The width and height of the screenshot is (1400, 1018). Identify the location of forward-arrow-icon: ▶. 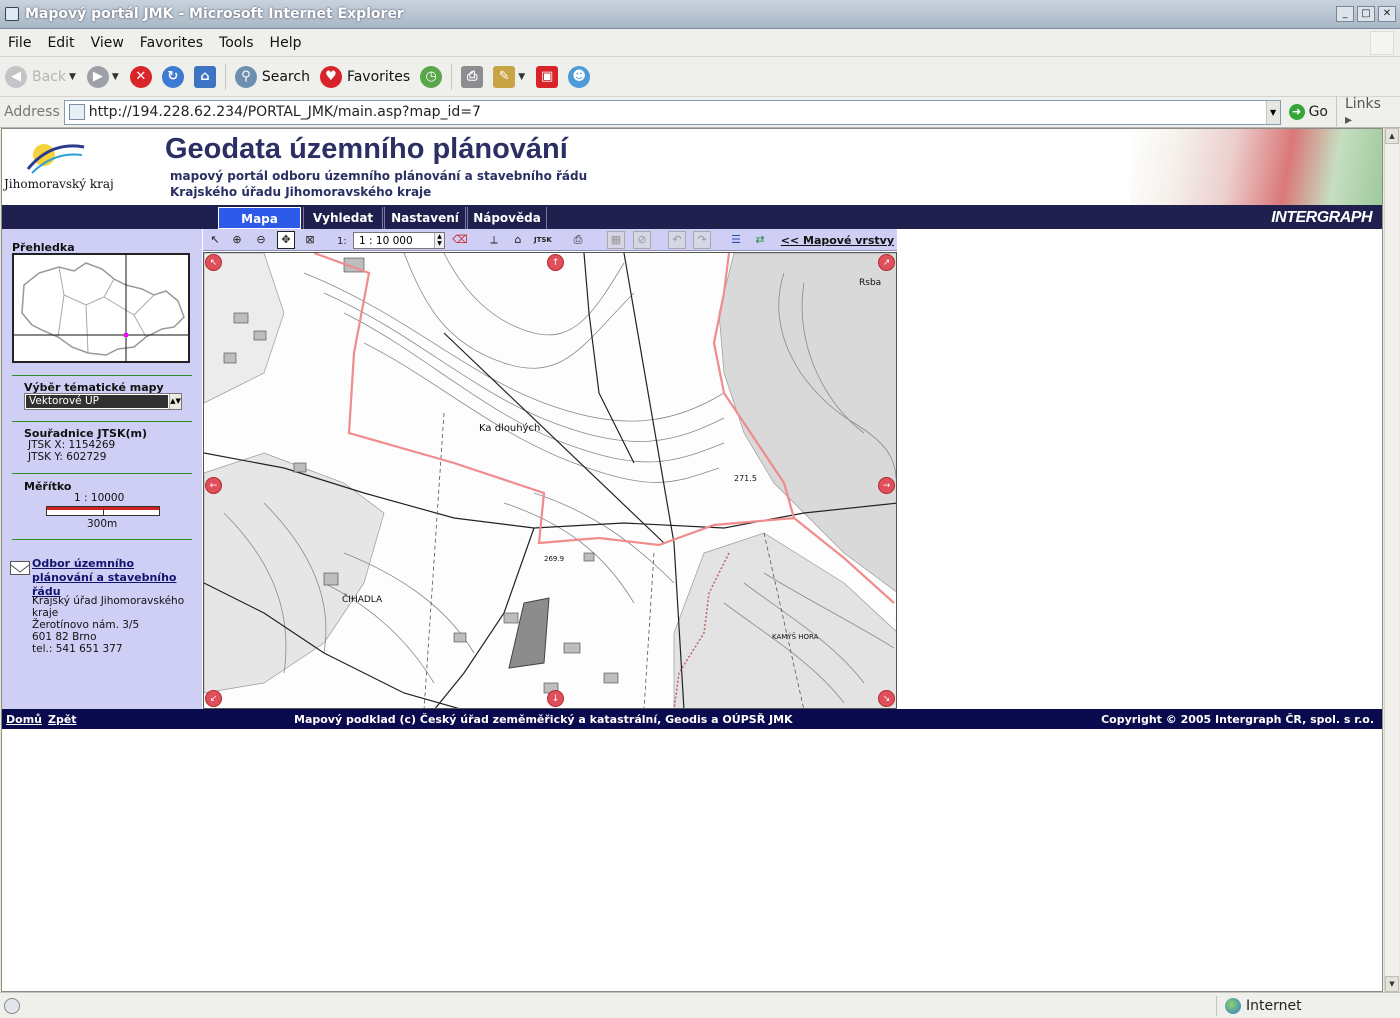
(97, 76).